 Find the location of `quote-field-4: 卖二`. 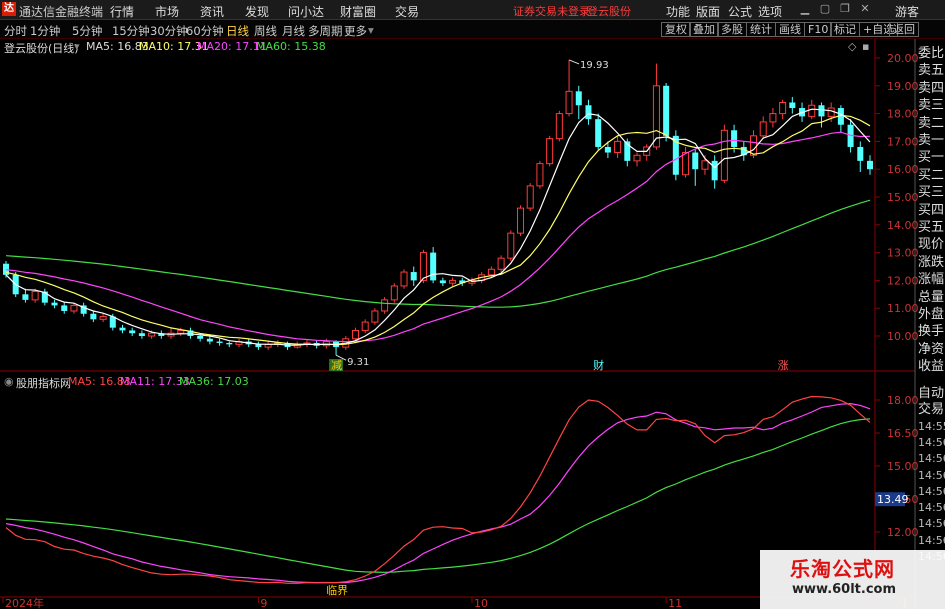

quote-field-4: 卖二 is located at coordinates (931, 123).